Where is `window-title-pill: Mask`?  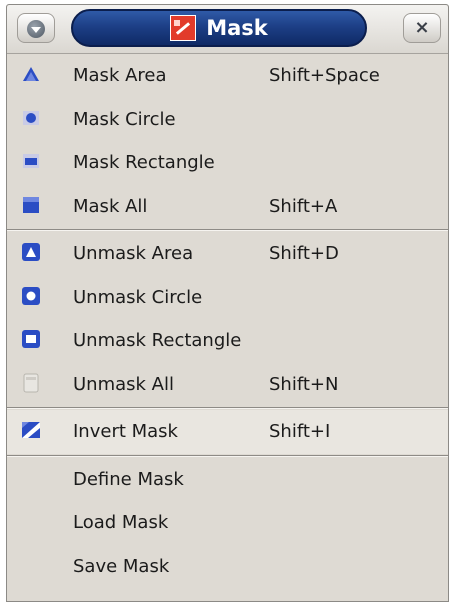
window-title-pill: Mask is located at coordinates (219, 28).